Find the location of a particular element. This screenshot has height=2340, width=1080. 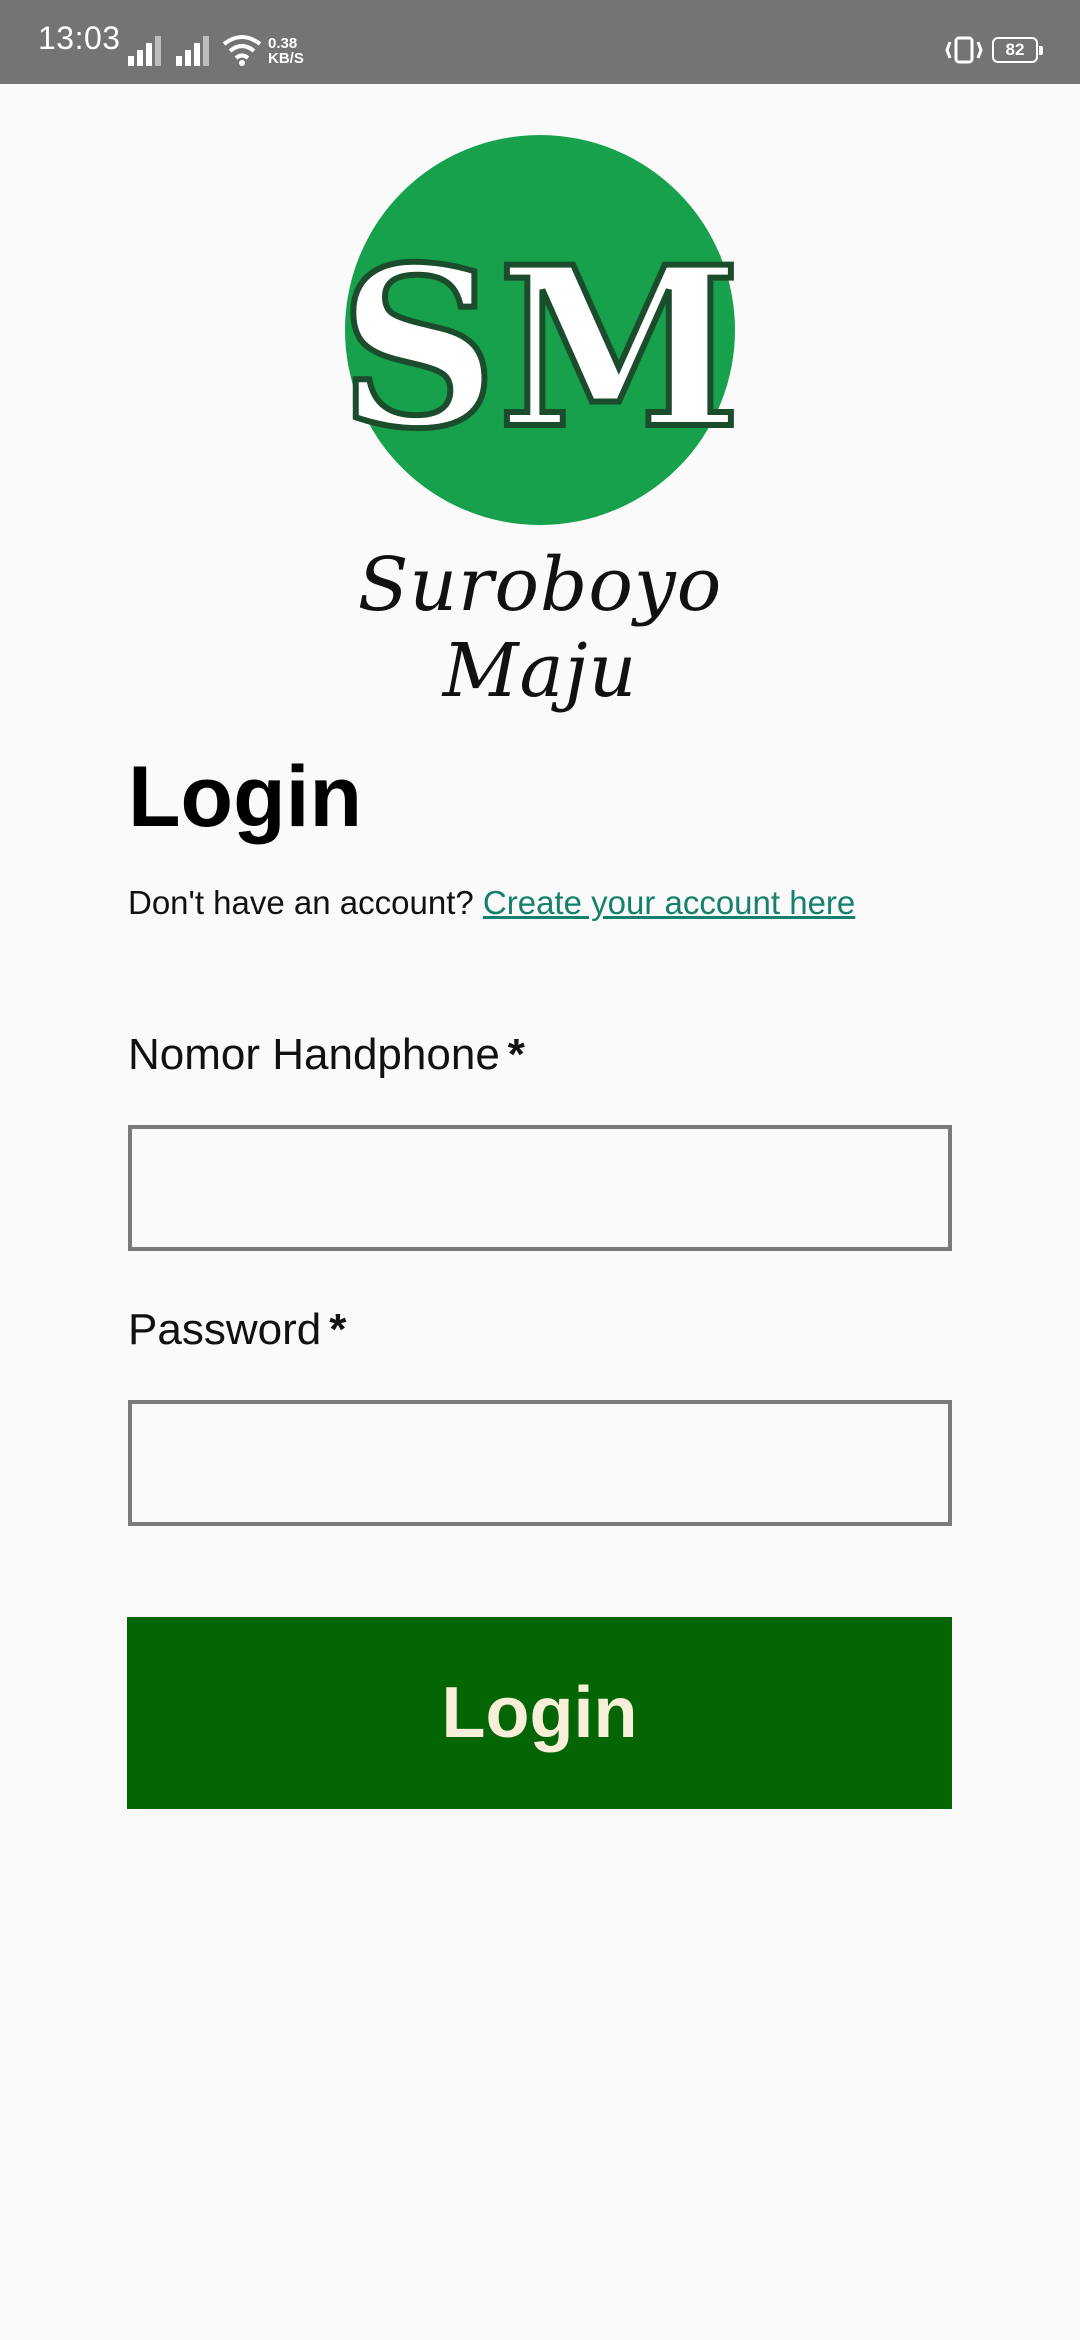

password-input is located at coordinates (540, 1463).